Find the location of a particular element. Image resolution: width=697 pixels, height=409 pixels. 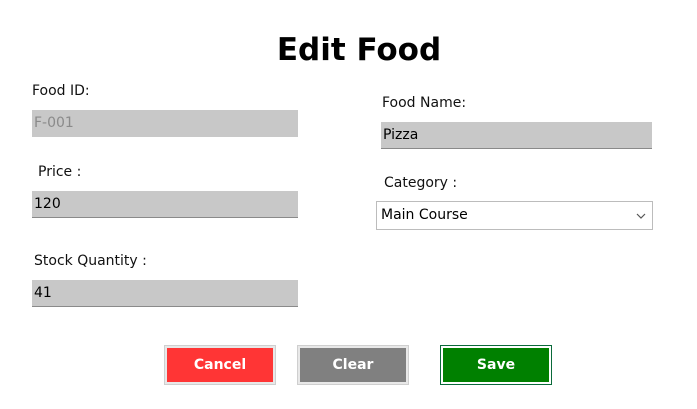

price-field is located at coordinates (165, 204).